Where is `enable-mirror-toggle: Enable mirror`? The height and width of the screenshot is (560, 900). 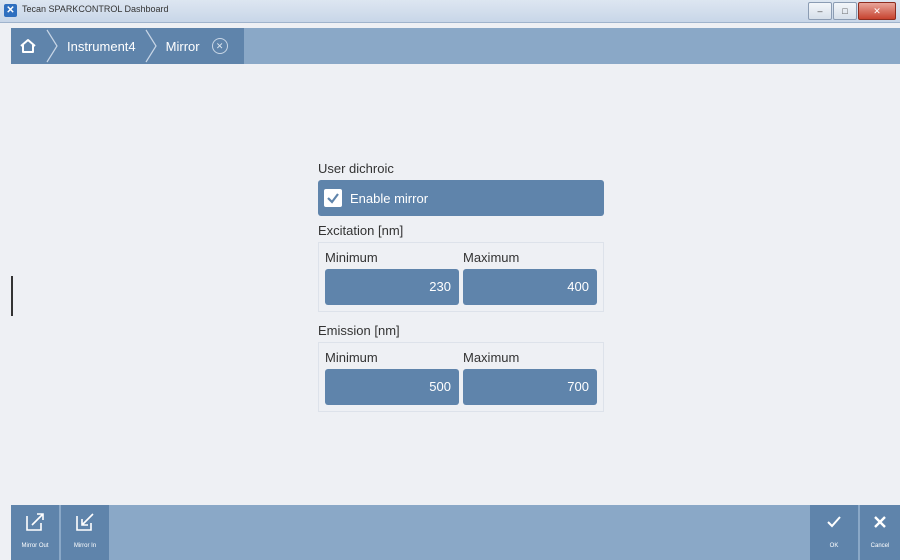 enable-mirror-toggle: Enable mirror is located at coordinates (461, 198).